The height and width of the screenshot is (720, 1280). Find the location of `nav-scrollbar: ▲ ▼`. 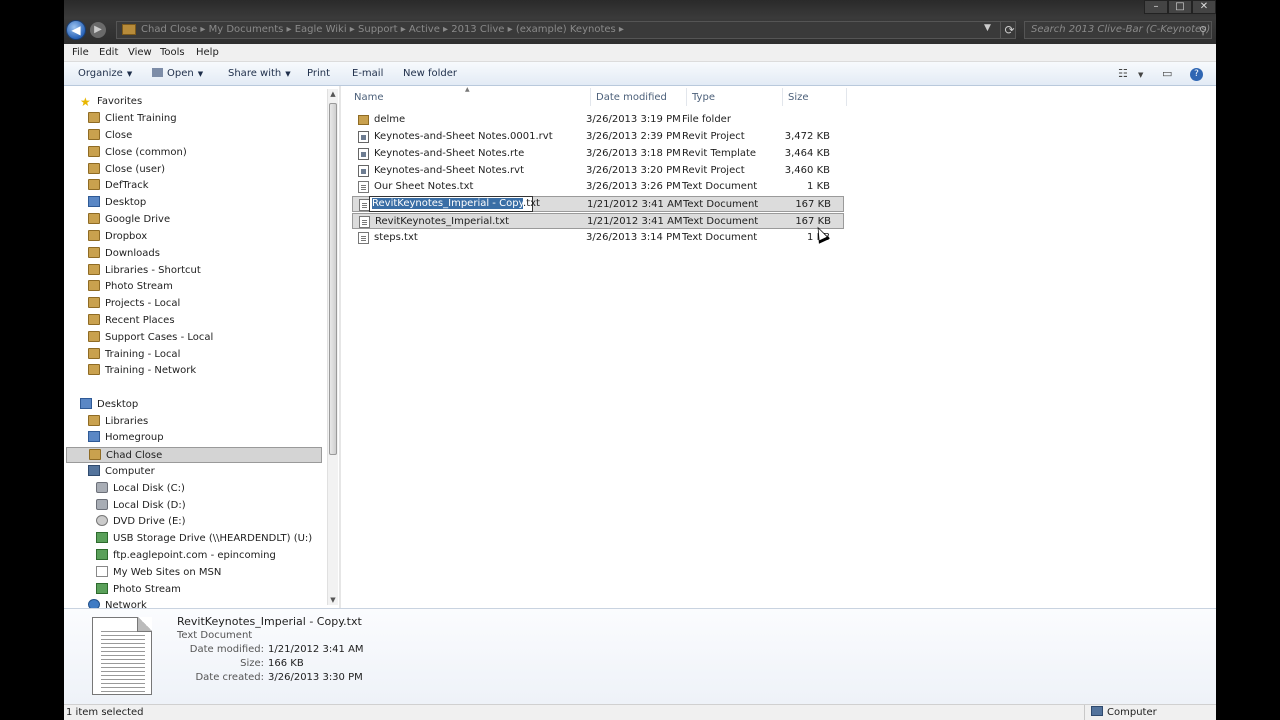

nav-scrollbar: ▲ ▼ is located at coordinates (332, 347).